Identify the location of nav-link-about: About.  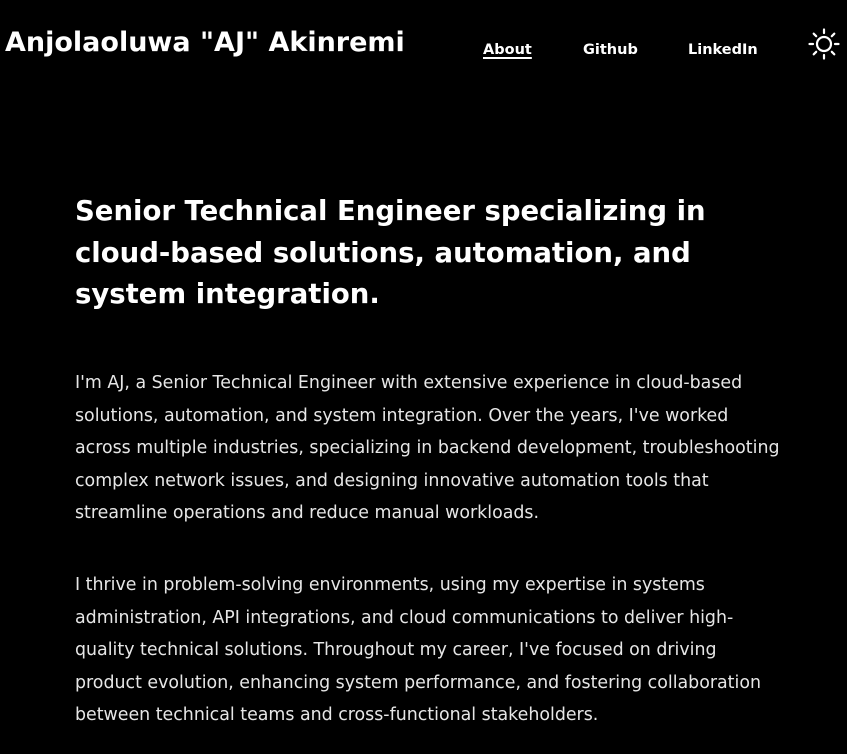
(507, 50).